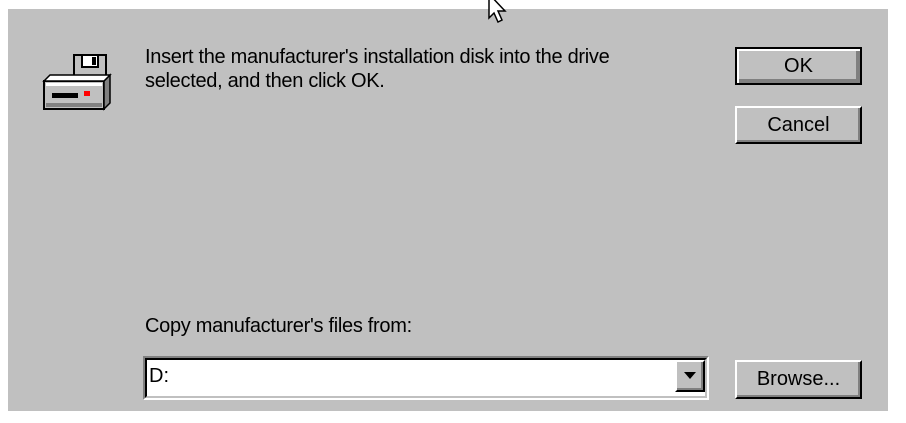 This screenshot has height=423, width=906. Describe the element at coordinates (265, 81) in the screenshot. I see `instruction-line-2: selected, and then click OK.` at that location.